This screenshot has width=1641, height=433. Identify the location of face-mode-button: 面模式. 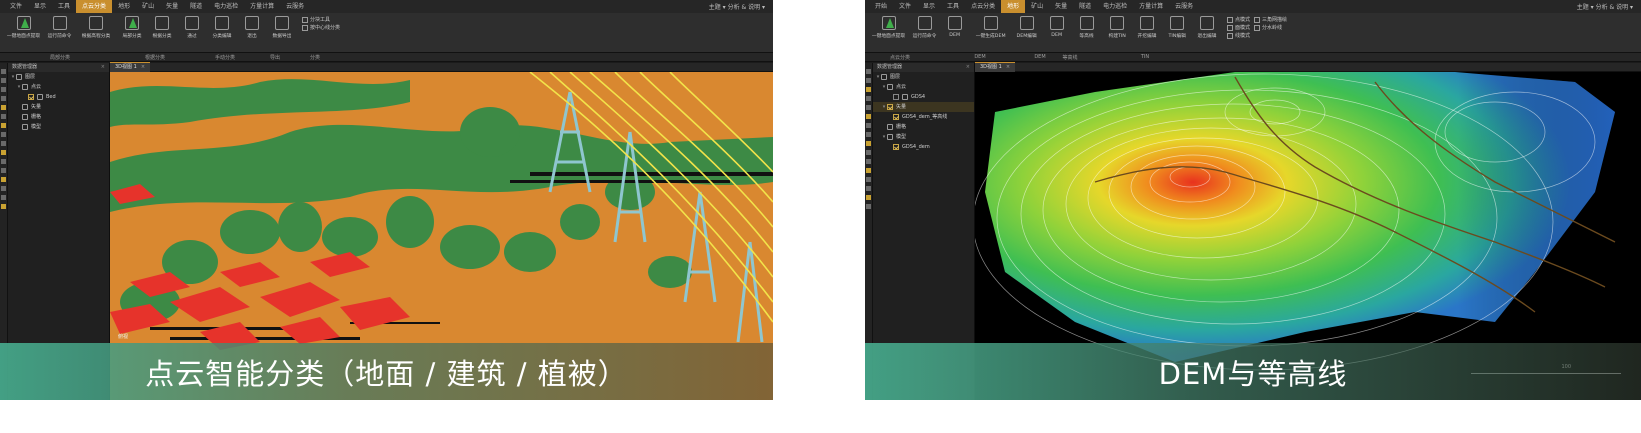
(1238, 28).